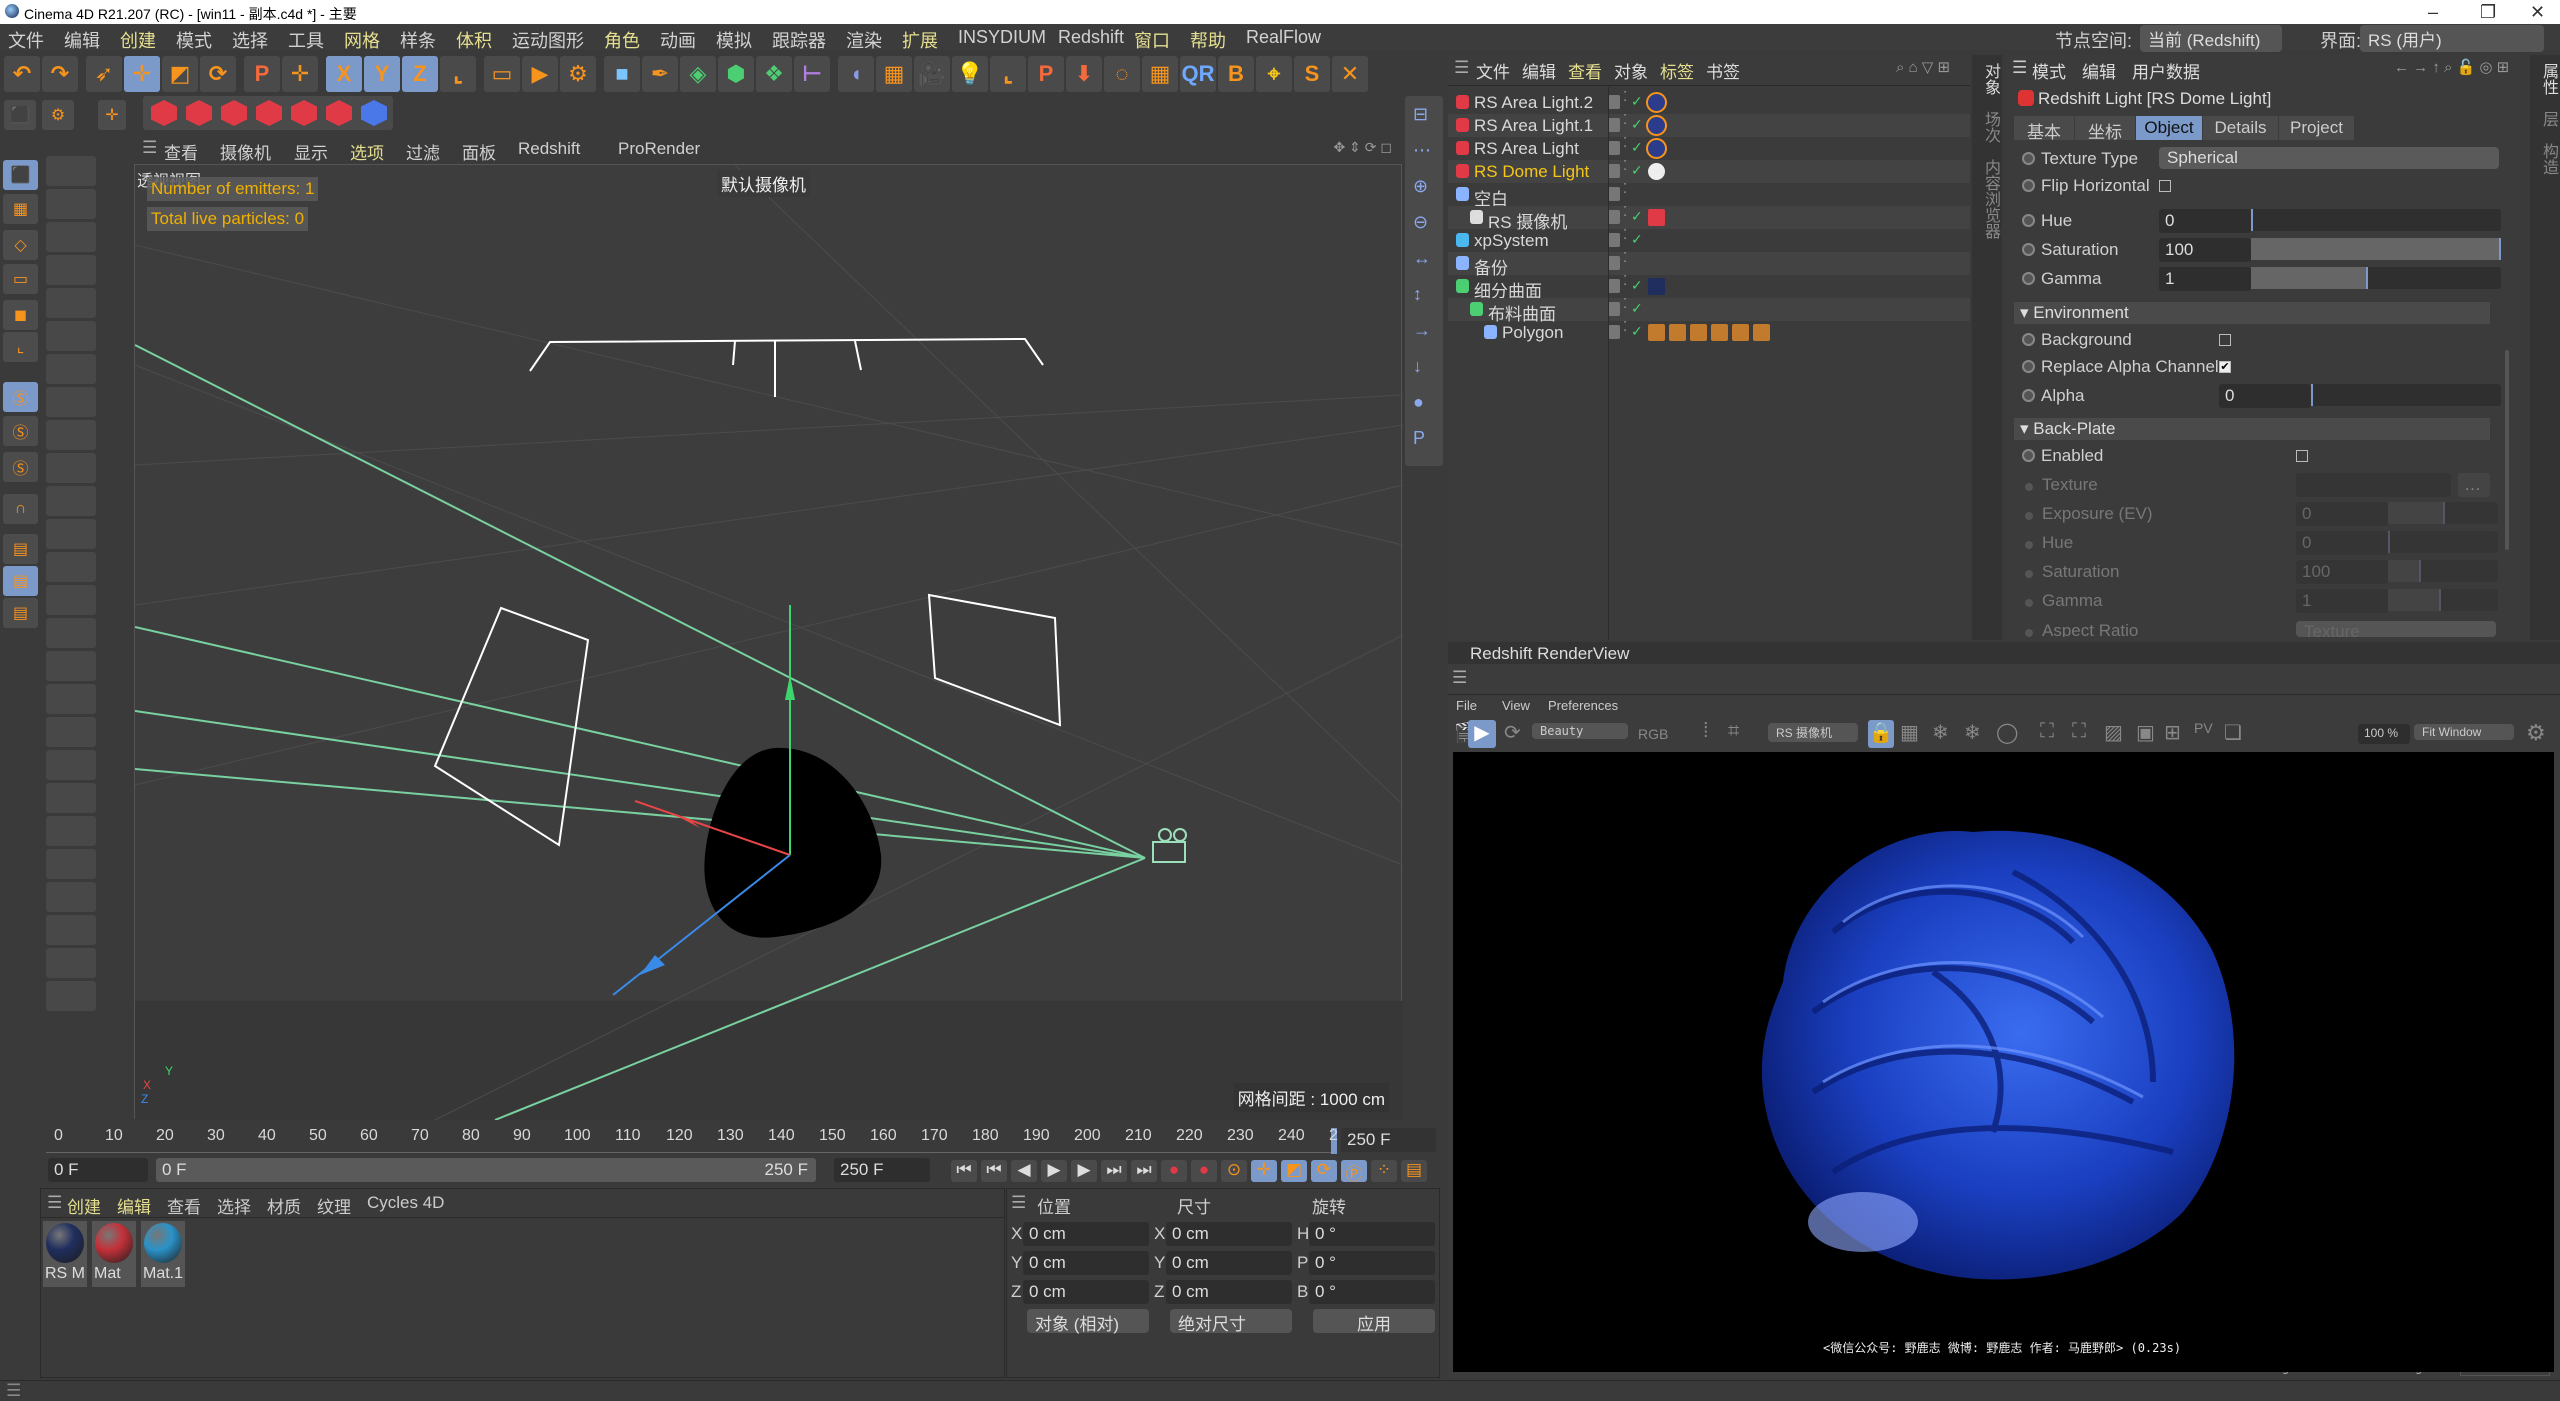  What do you see at coordinates (300, 74) in the screenshot?
I see `axis-button: ✛` at bounding box center [300, 74].